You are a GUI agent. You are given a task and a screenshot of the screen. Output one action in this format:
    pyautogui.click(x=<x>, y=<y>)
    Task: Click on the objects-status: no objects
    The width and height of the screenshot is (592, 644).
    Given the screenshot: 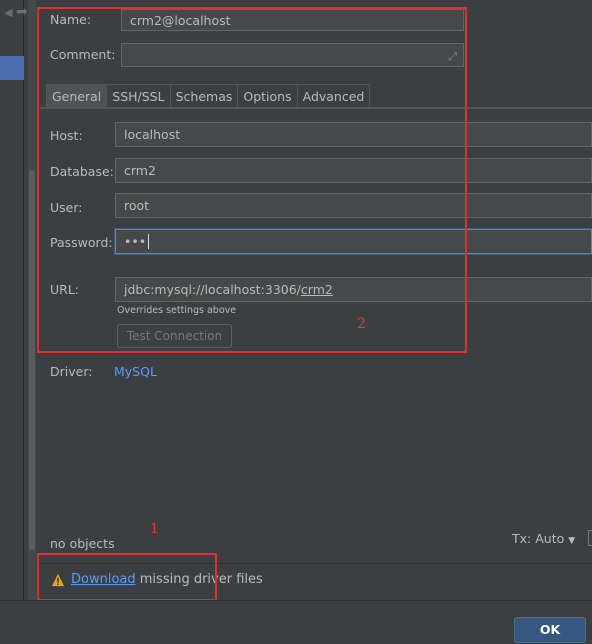 What is the action you would take?
    pyautogui.click(x=82, y=543)
    